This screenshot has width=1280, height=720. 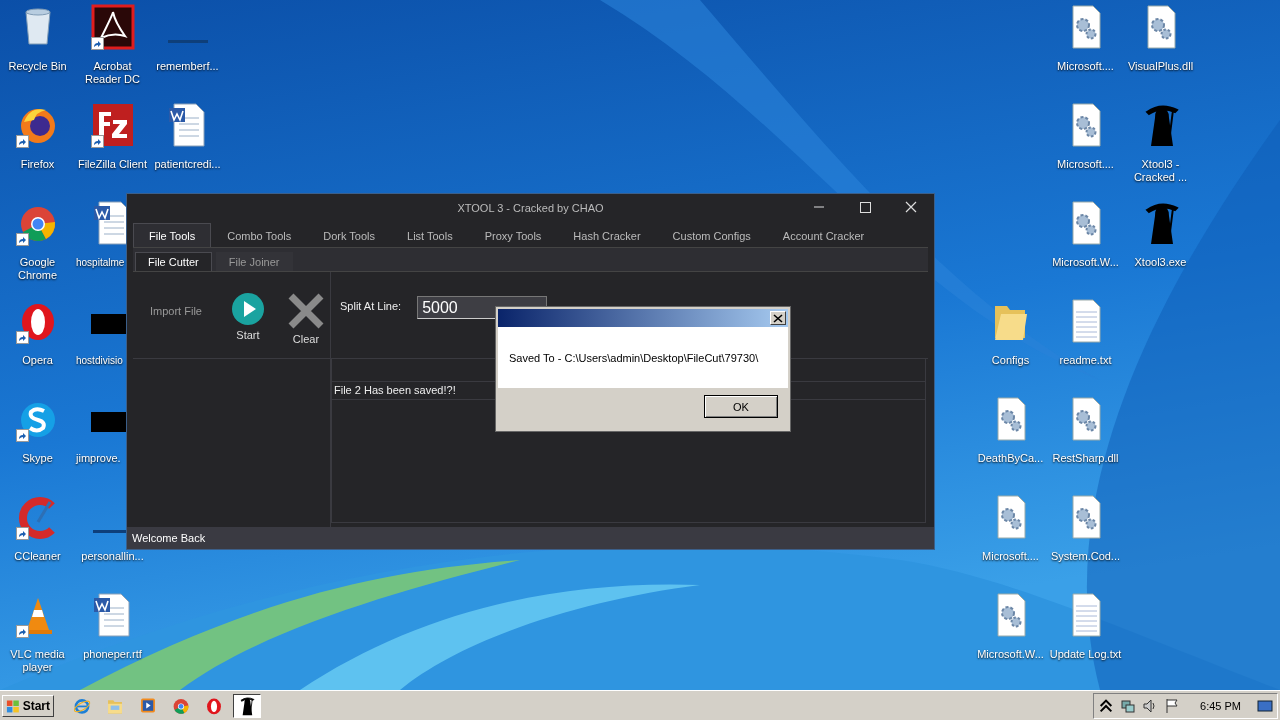 I want to click on icon-label: Configs, so click(x=1010, y=360).